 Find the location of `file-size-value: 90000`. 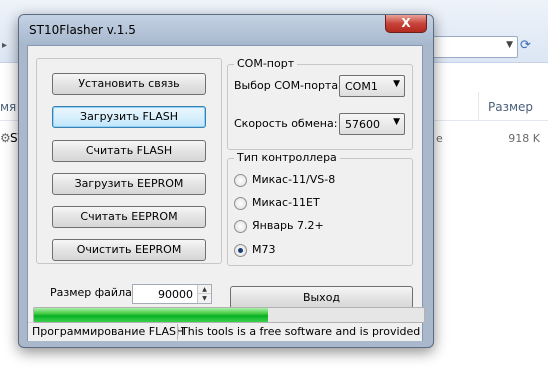

file-size-value: 90000 is located at coordinates (175, 294).